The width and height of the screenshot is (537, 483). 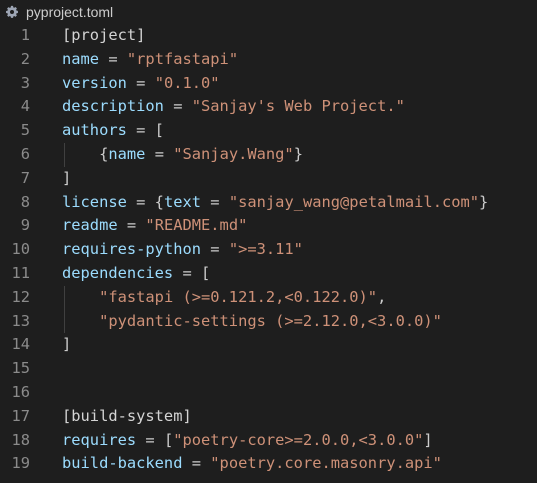 What do you see at coordinates (25, 58) in the screenshot?
I see `line-number: 2` at bounding box center [25, 58].